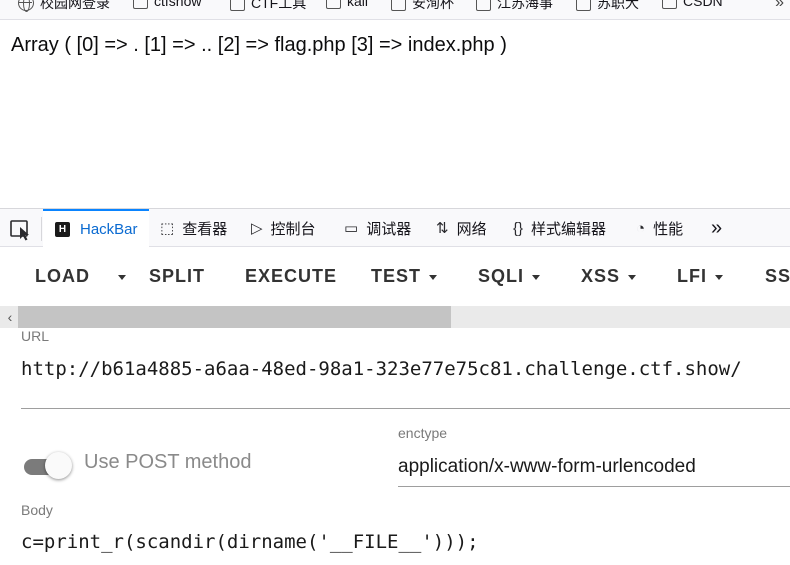 The image size is (790, 565). I want to click on tab-label: 查看器, so click(205, 229).